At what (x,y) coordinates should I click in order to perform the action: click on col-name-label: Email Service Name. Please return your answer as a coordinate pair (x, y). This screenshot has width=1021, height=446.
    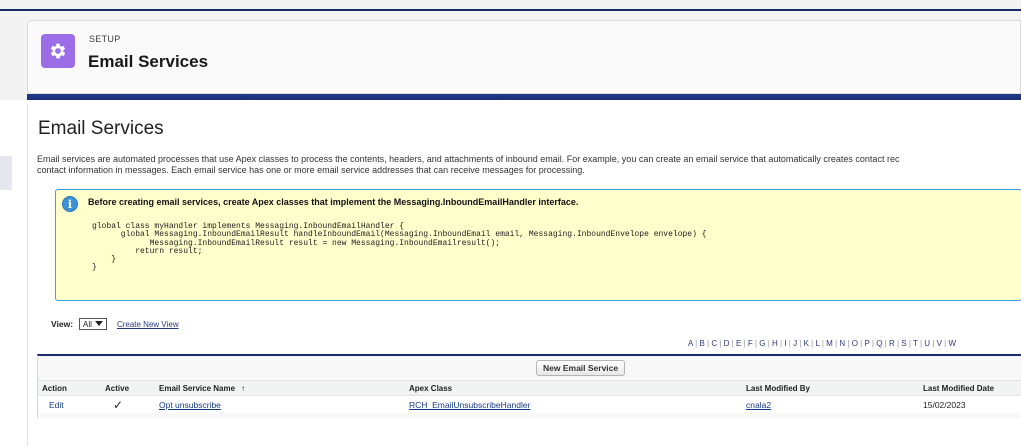
    Looking at the image, I should click on (197, 388).